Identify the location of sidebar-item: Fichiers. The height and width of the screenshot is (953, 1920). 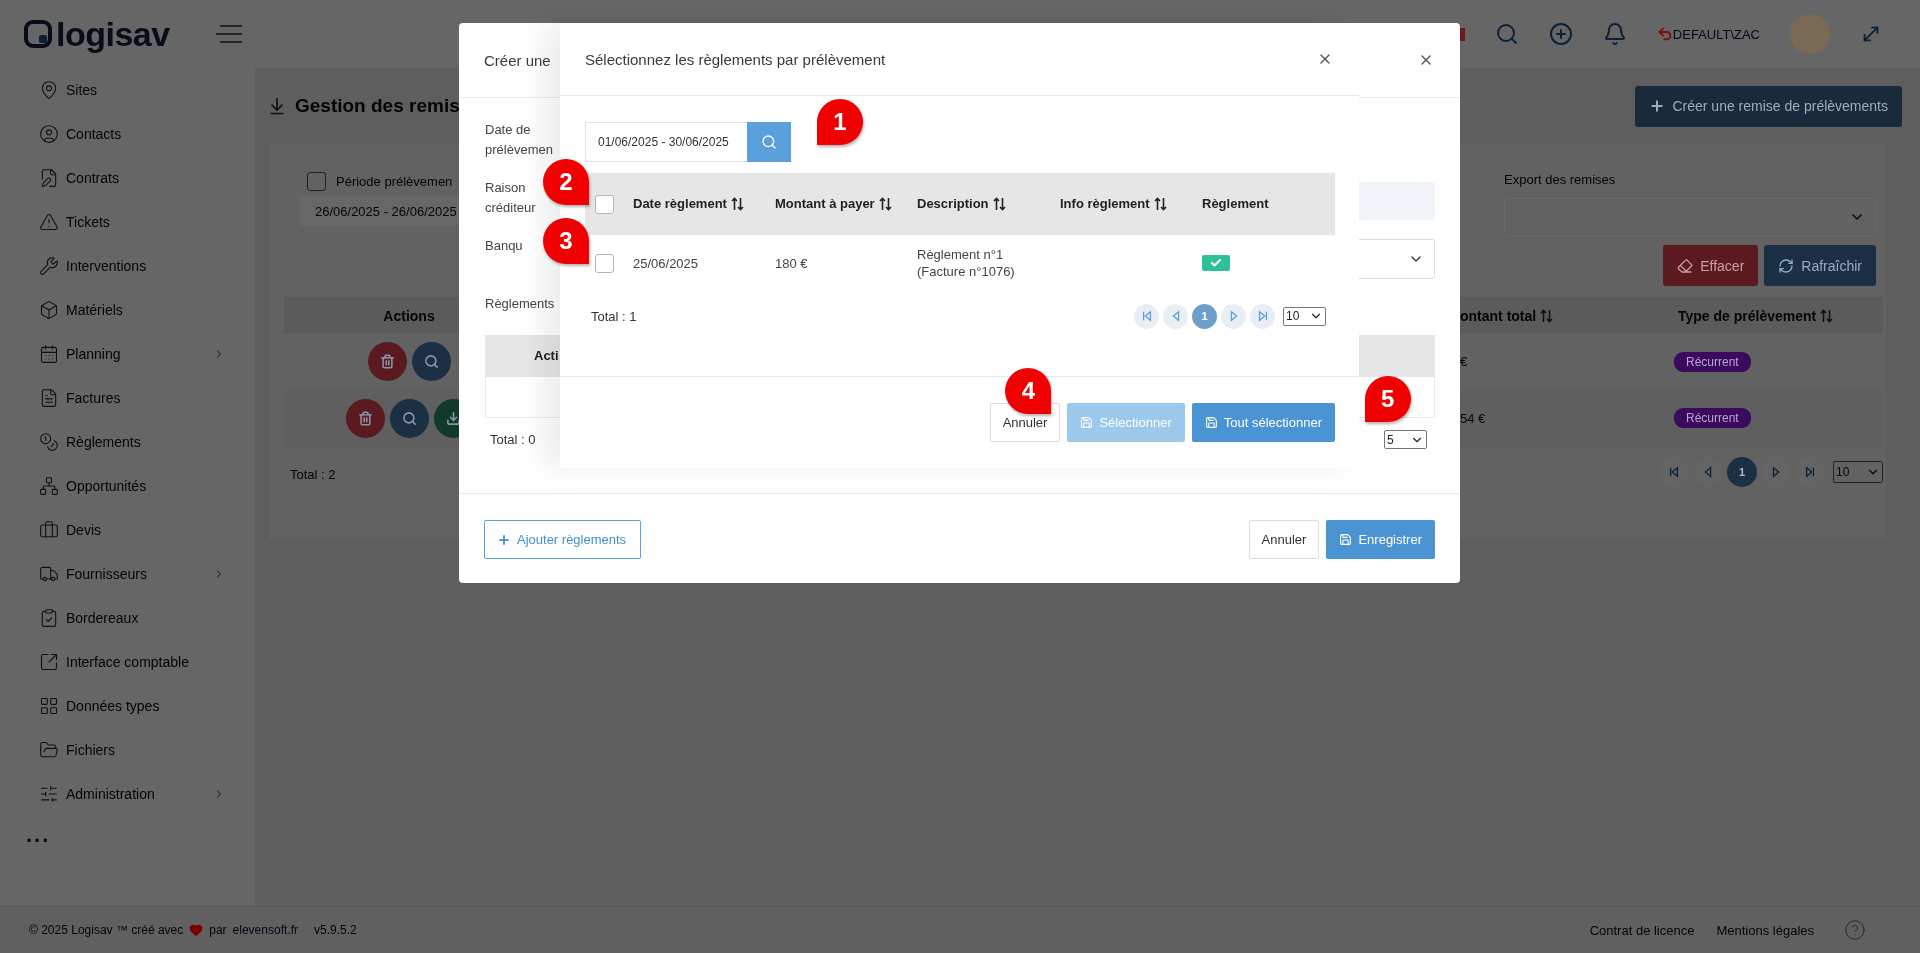
(127, 750).